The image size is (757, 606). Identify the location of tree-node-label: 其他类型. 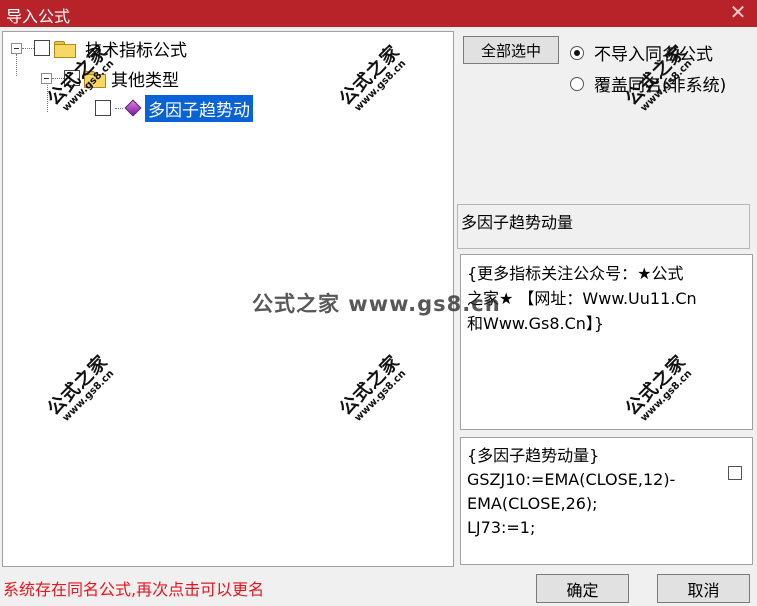
(145, 78).